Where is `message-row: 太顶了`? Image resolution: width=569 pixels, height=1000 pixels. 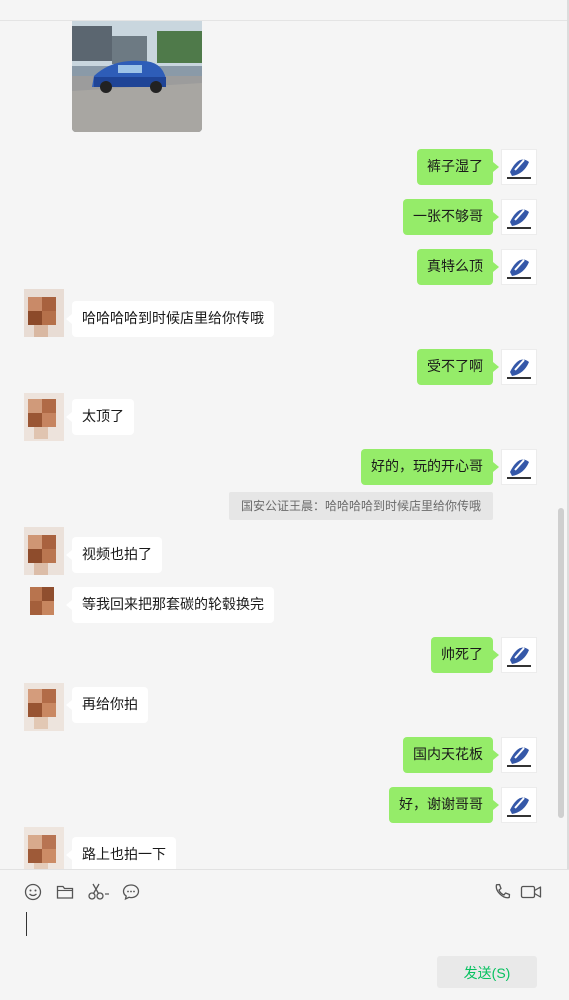 message-row: 太顶了 is located at coordinates (284, 415).